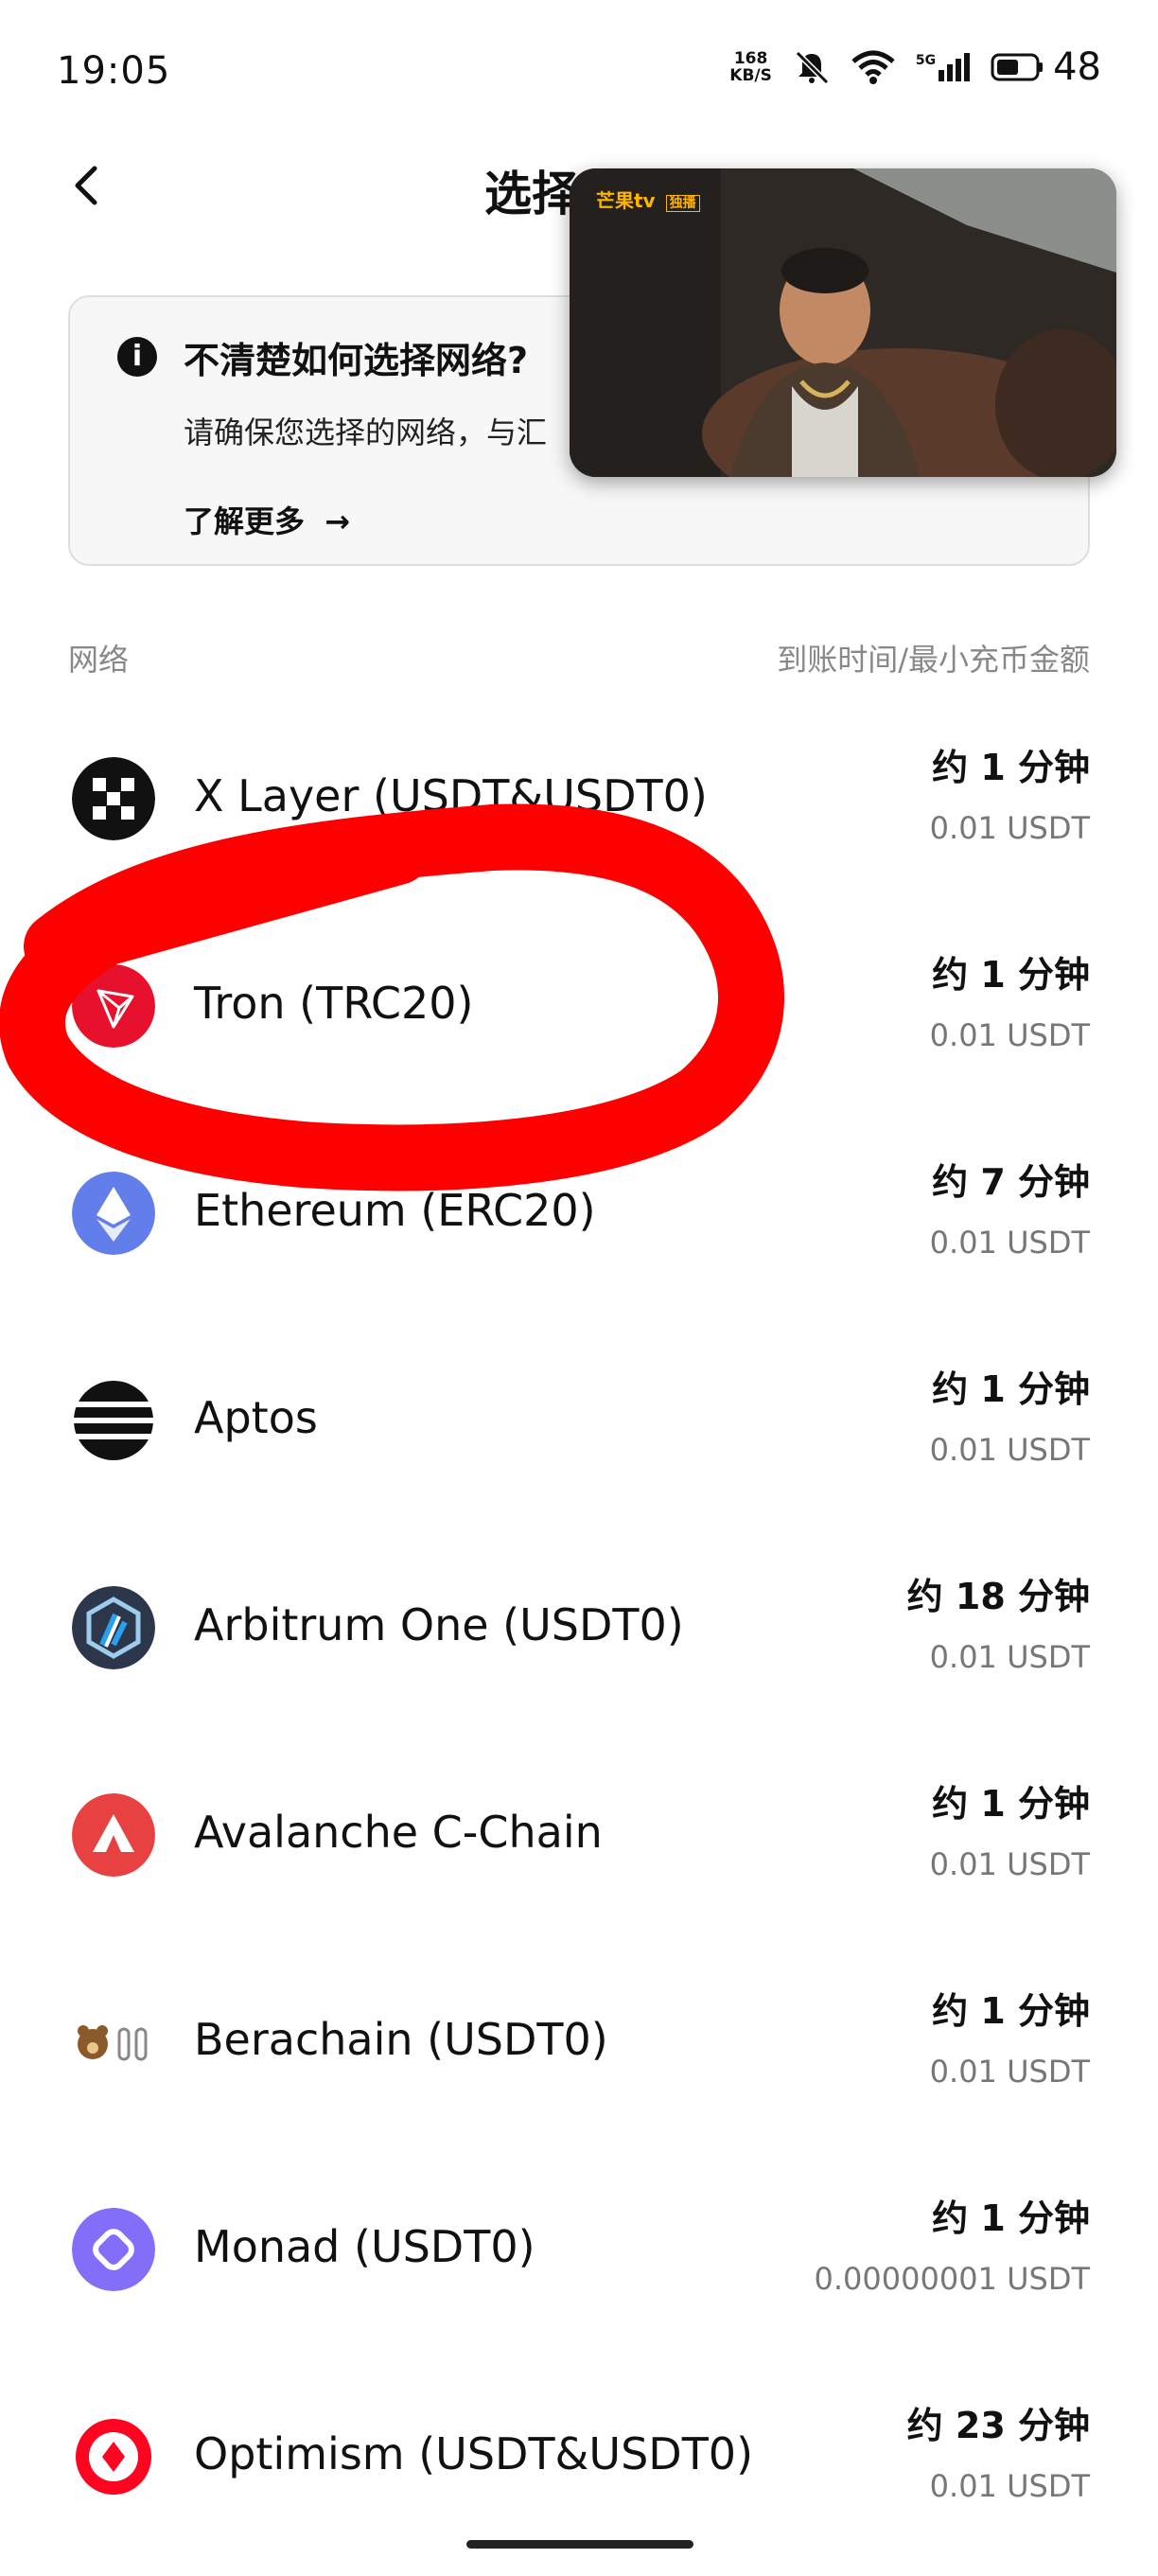  What do you see at coordinates (113, 1835) in the screenshot?
I see `avalanche-icon` at bounding box center [113, 1835].